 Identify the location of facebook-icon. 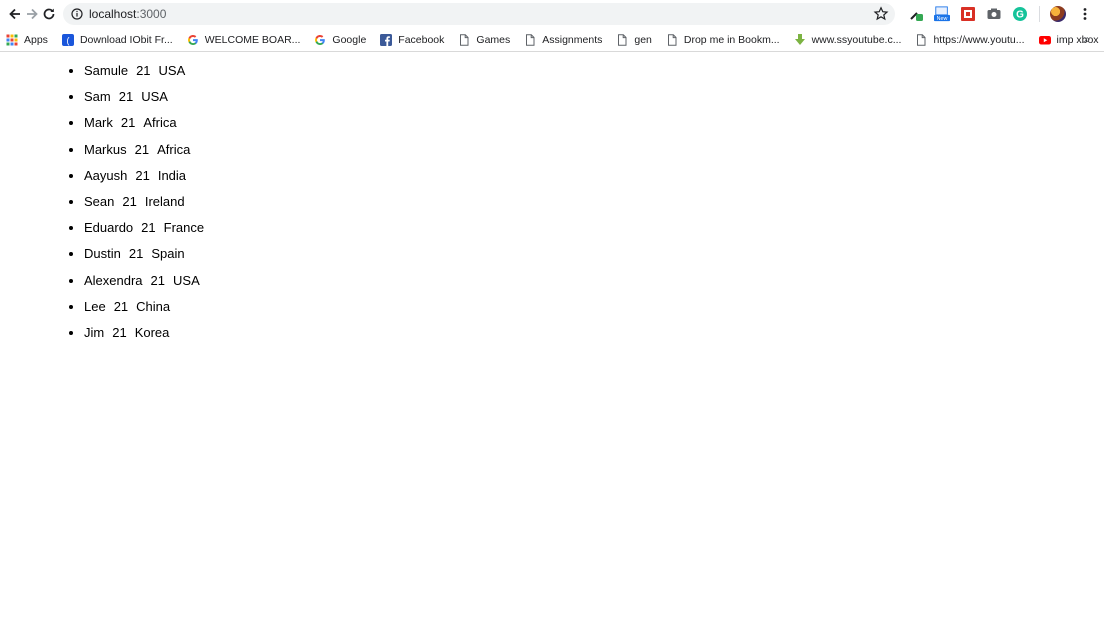
(386, 39).